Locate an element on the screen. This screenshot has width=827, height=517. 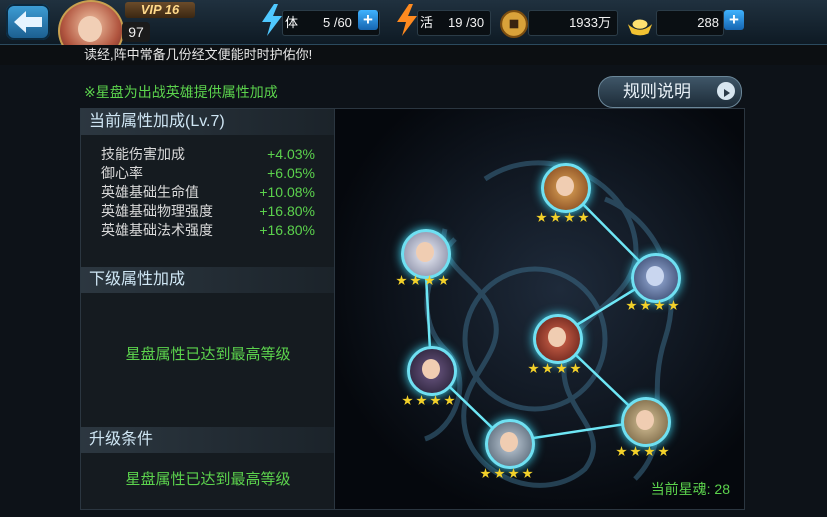
hero-bottom-stars is located at coordinates (506, 474).